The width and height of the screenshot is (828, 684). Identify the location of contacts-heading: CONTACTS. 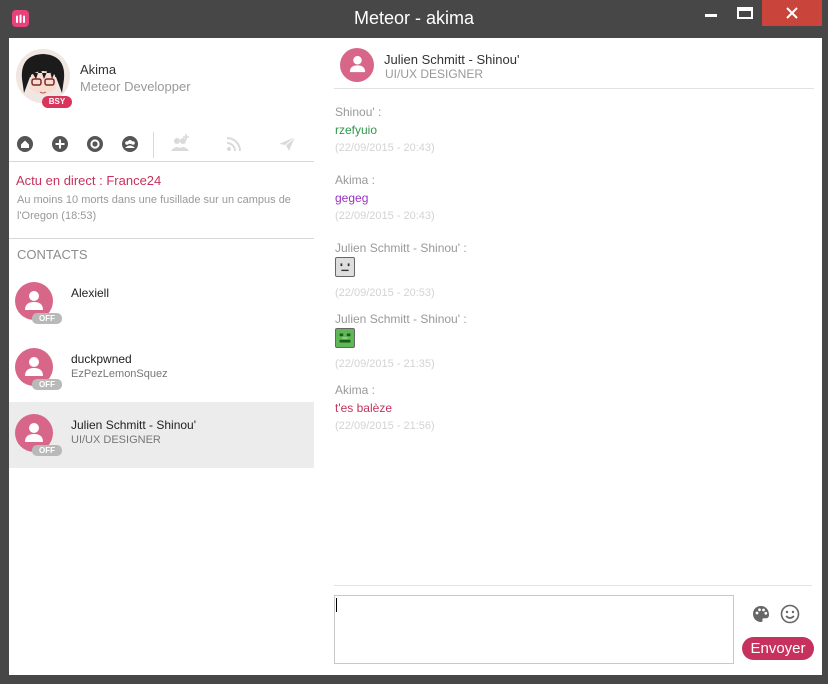
(52, 254).